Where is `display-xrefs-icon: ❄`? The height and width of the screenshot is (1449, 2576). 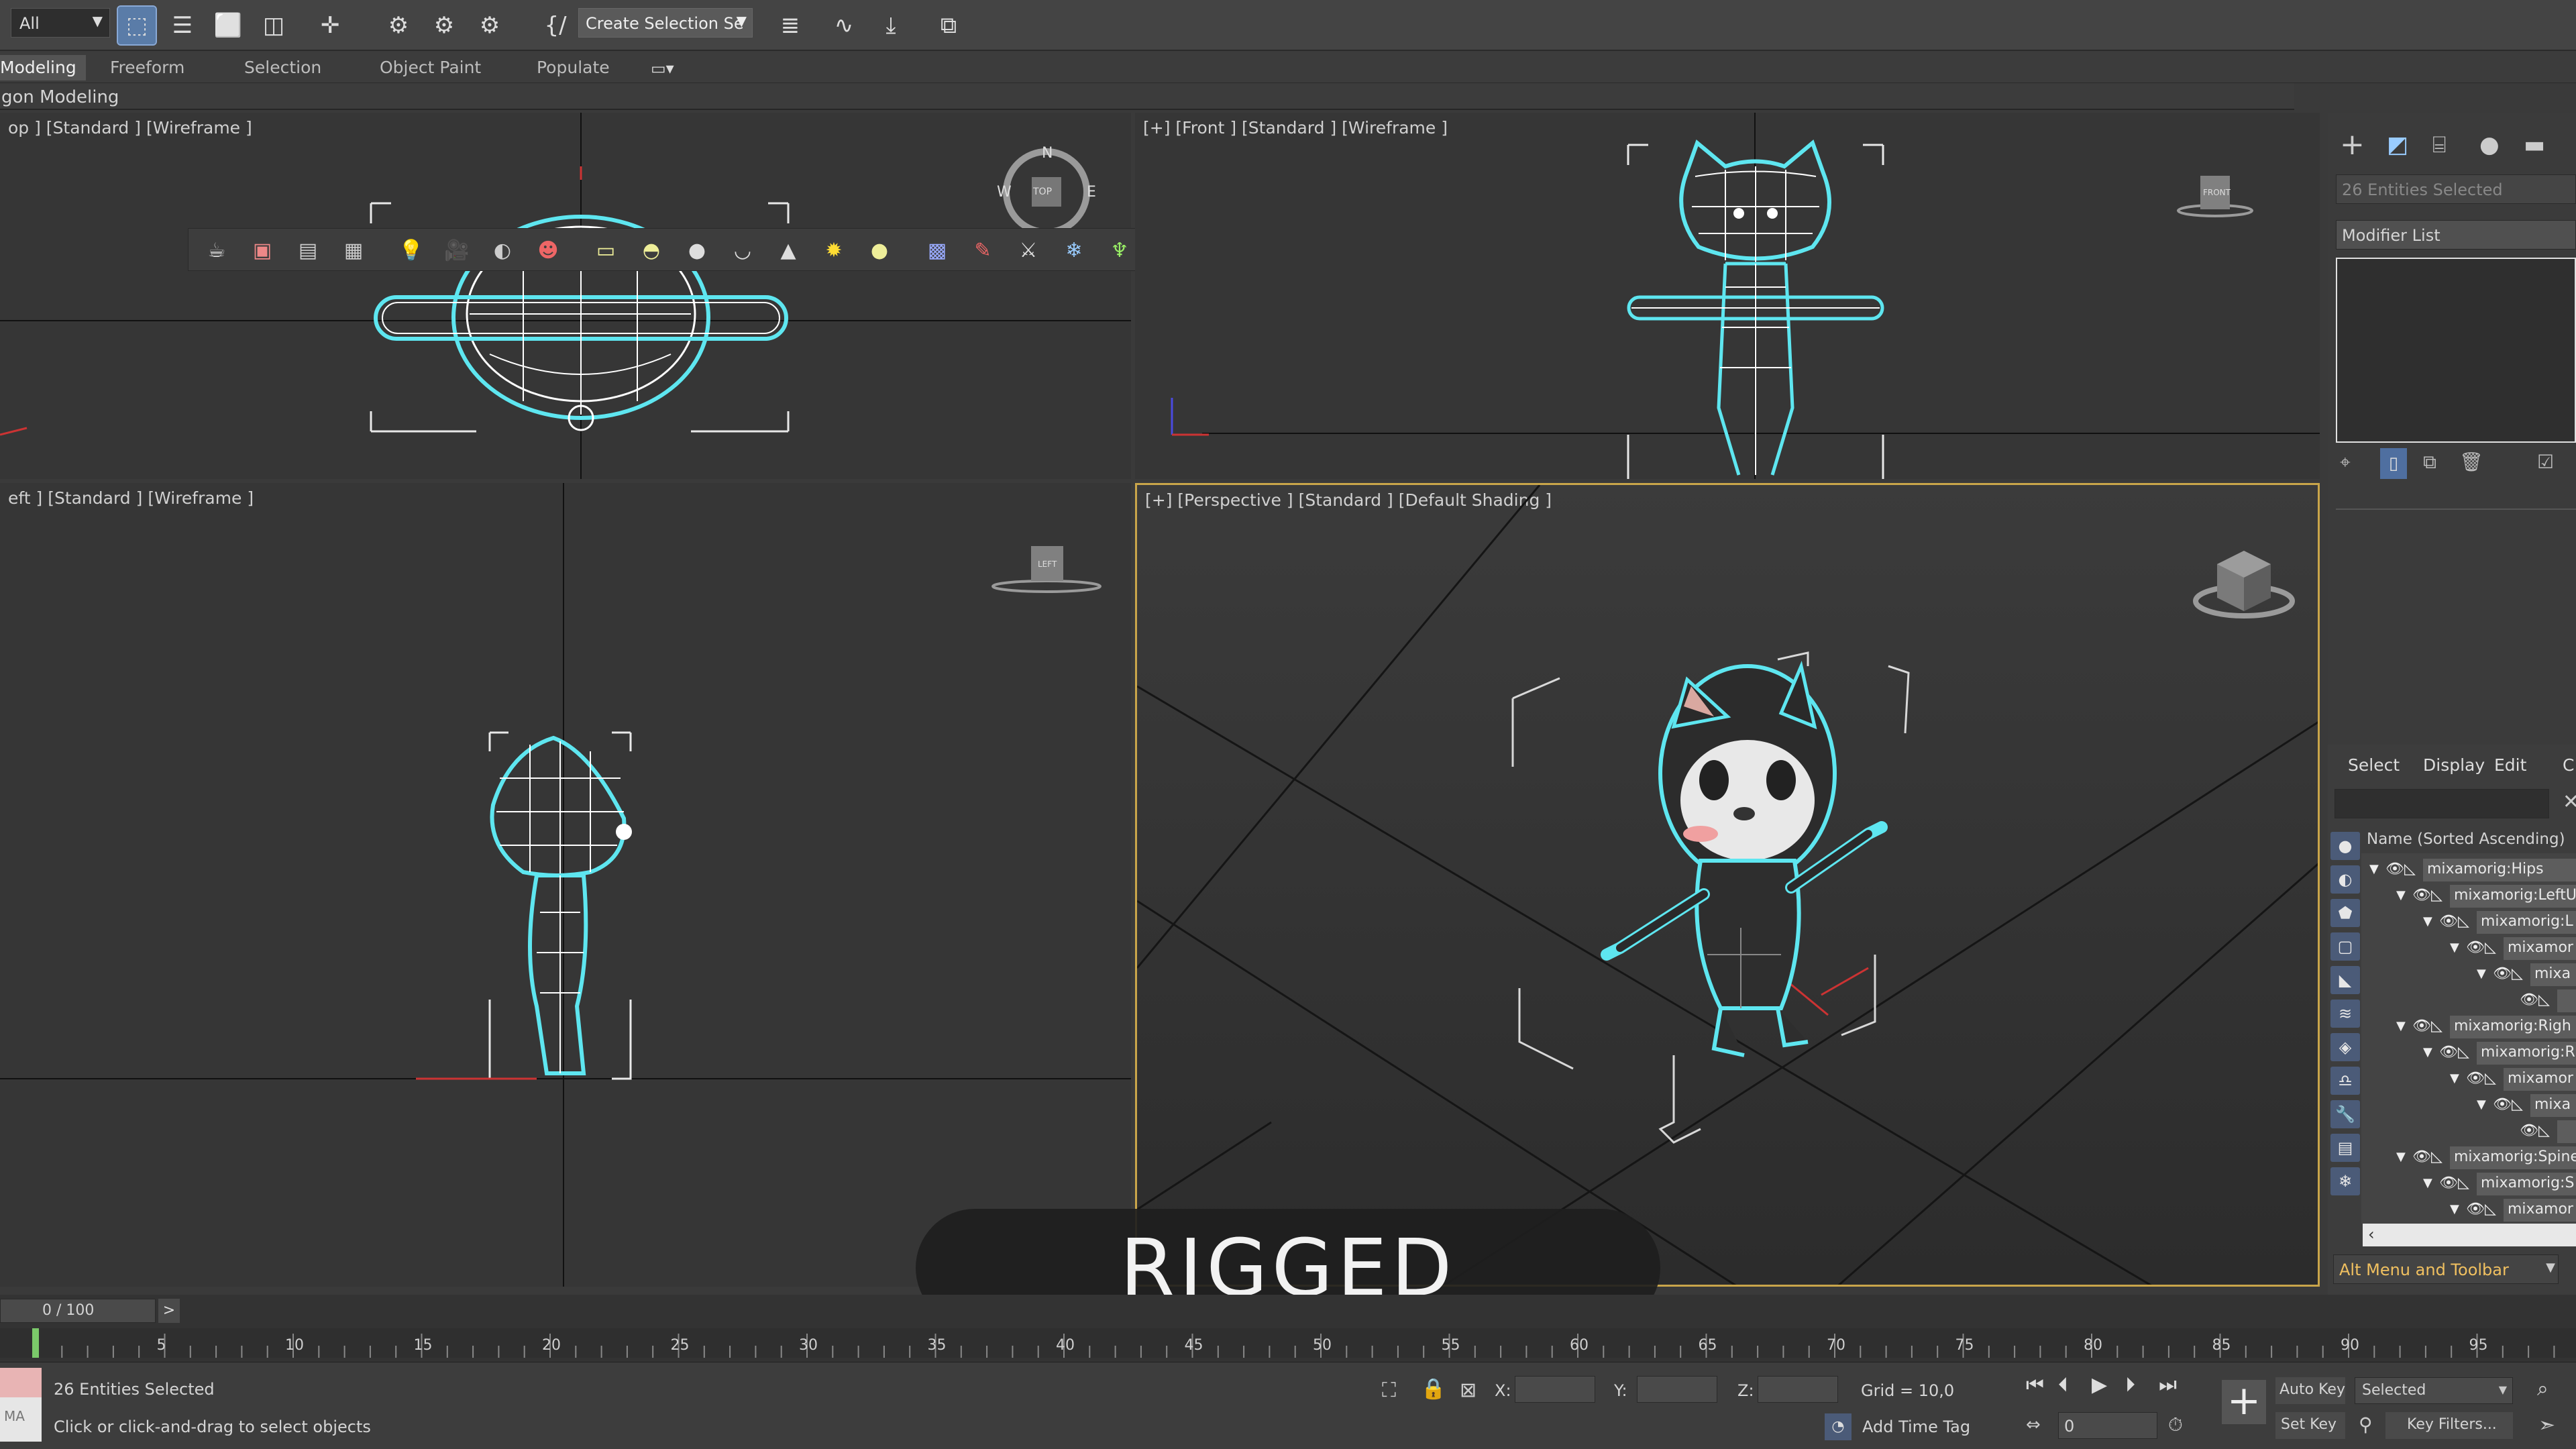 display-xrefs-icon: ❄ is located at coordinates (2345, 1181).